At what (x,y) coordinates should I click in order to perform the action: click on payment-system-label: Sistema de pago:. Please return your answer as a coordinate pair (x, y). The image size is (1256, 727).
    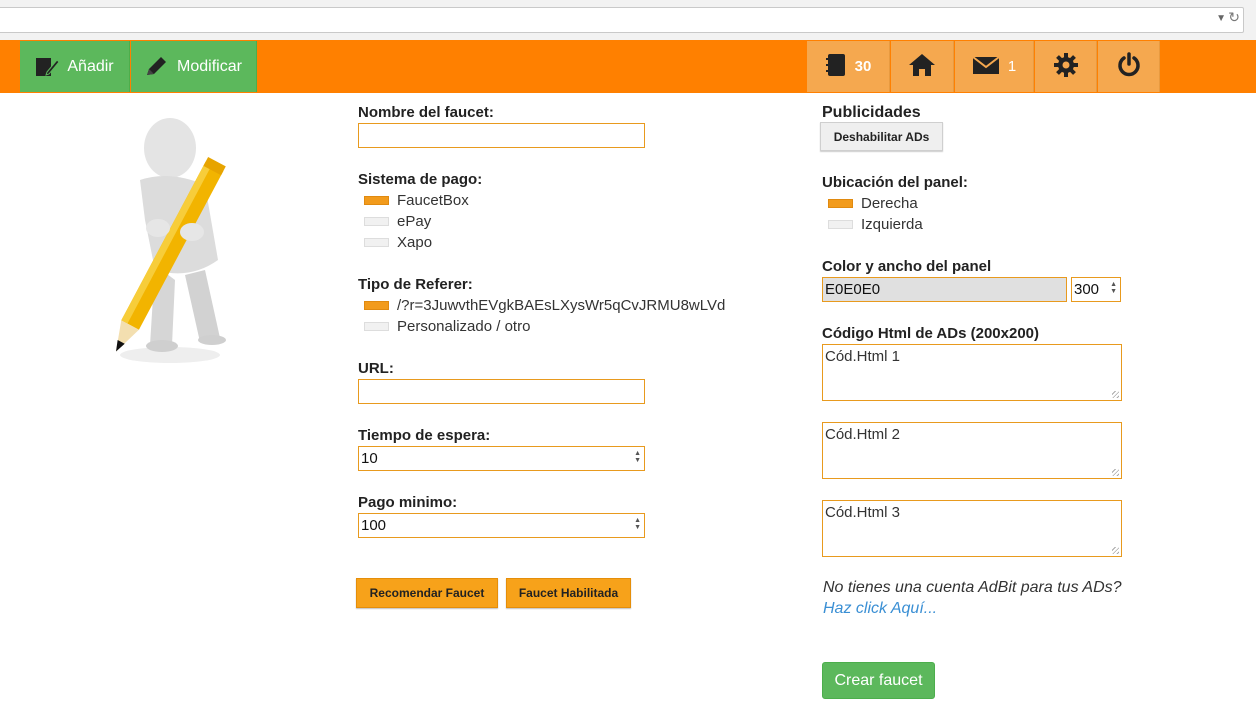
    Looking at the image, I should click on (420, 179).